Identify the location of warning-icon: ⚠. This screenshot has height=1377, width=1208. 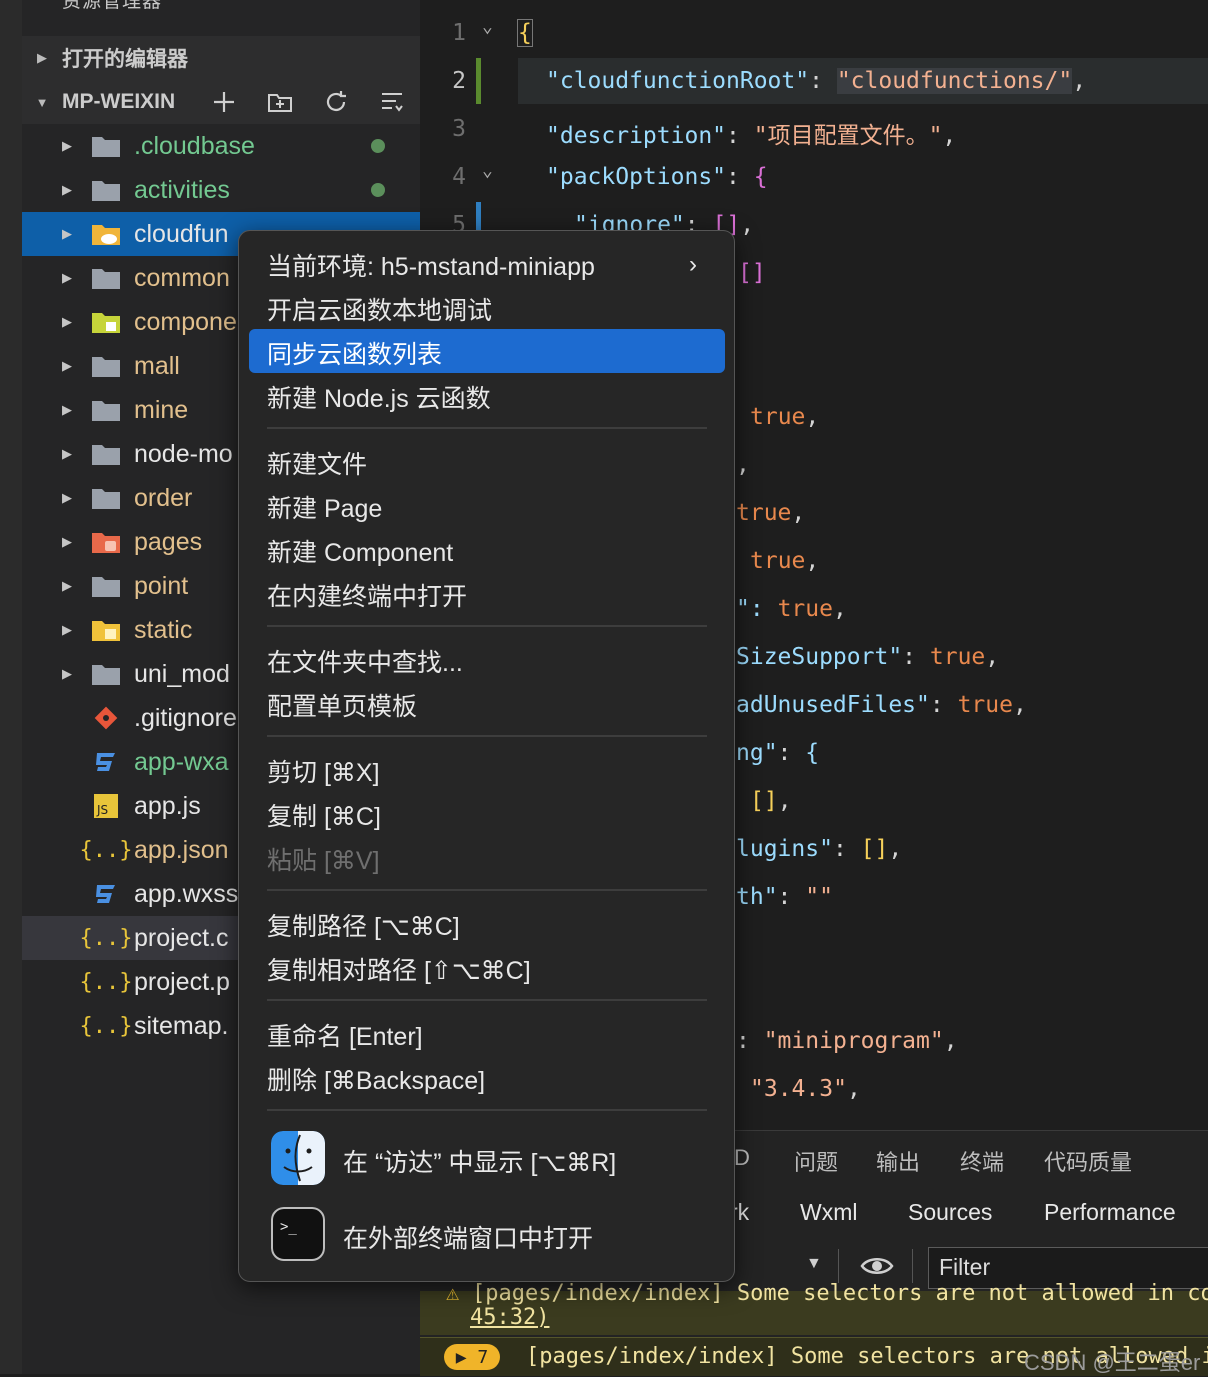
(453, 1293).